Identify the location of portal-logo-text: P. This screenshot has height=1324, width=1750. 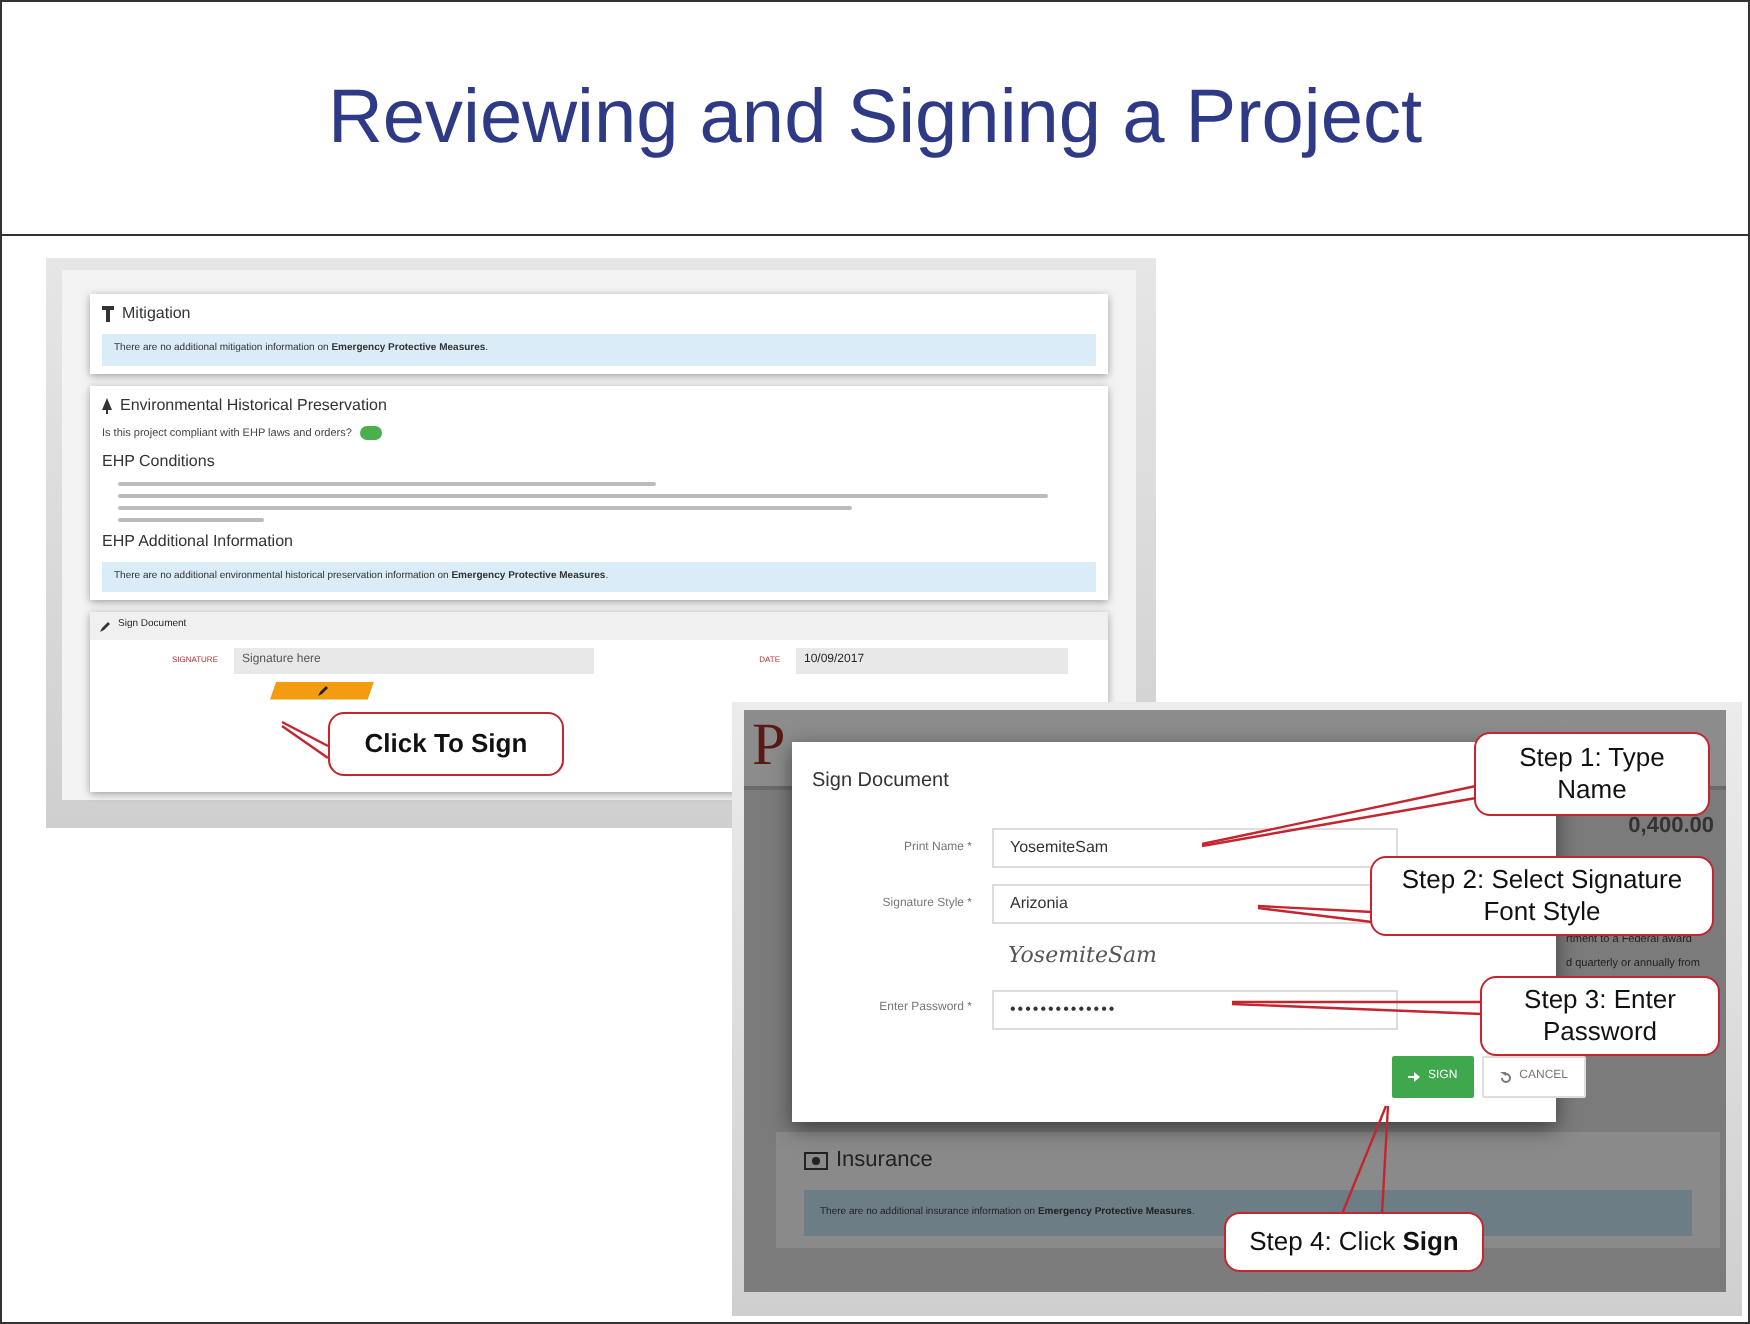
(769, 745).